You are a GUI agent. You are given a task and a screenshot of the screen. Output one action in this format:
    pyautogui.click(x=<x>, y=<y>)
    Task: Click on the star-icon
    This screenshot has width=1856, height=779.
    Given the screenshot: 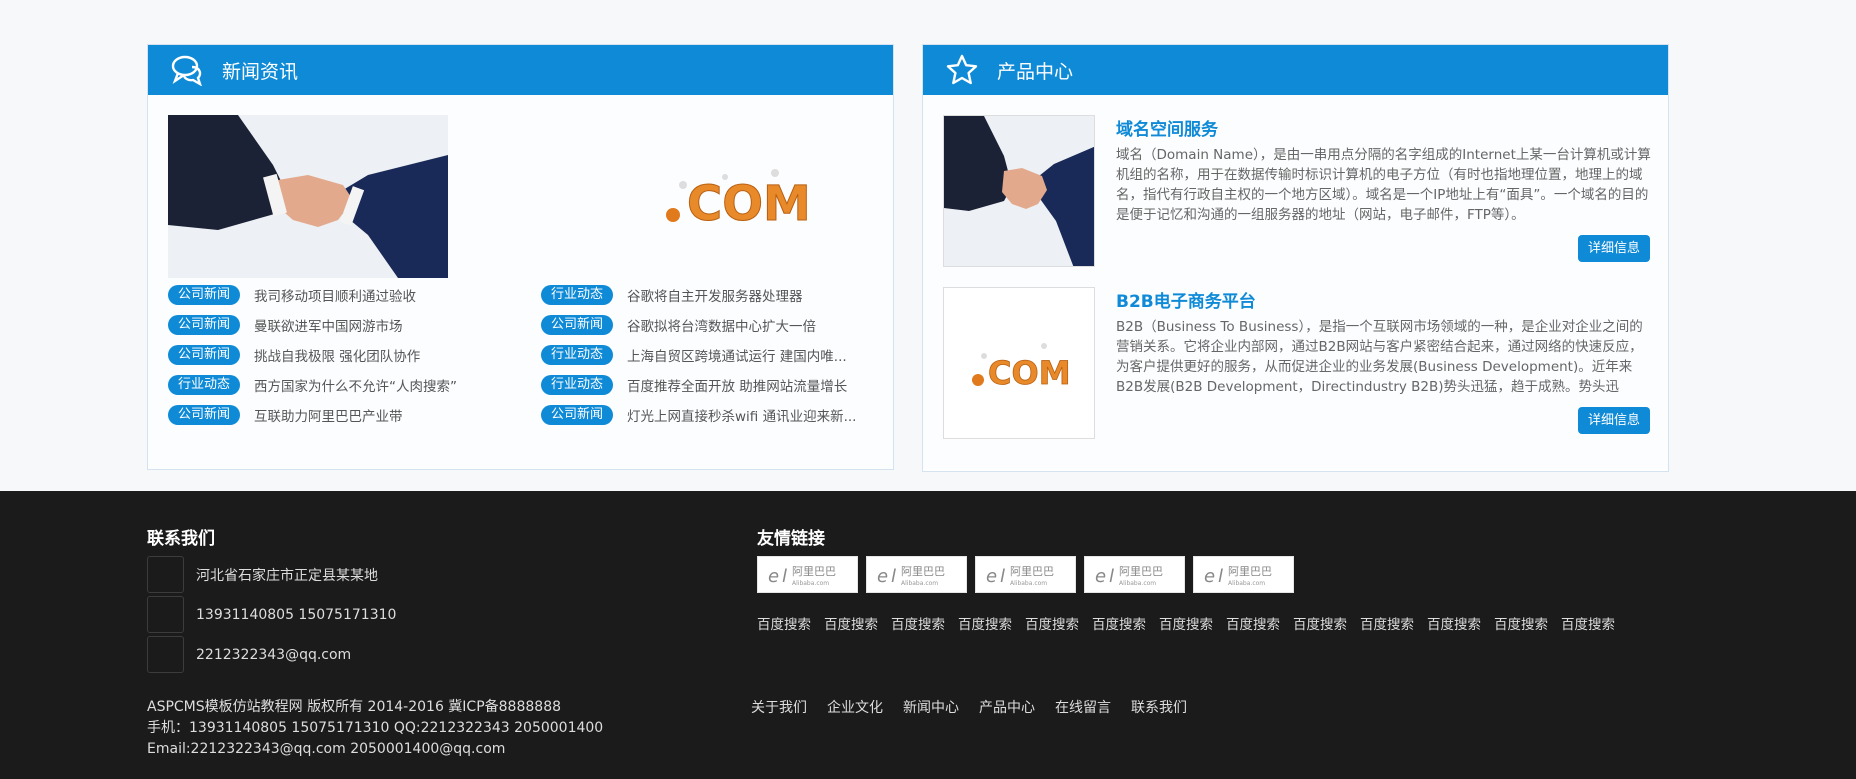 What is the action you would take?
    pyautogui.click(x=962, y=70)
    